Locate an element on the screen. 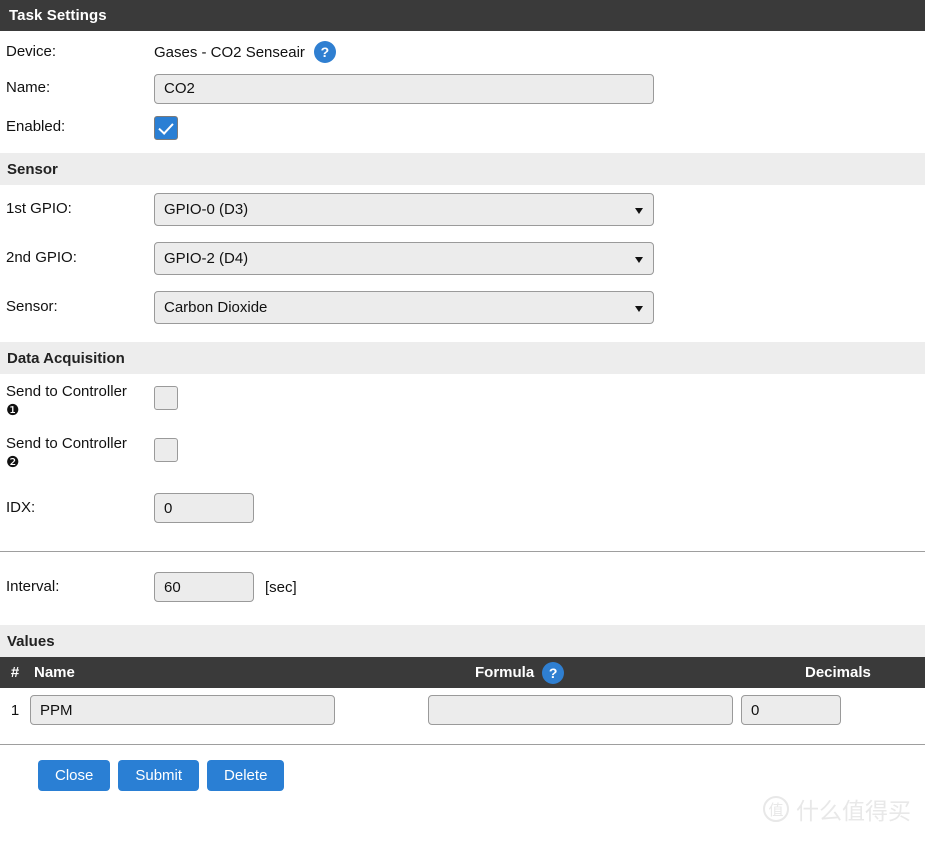 The image size is (925, 841). gpio1-select: GPIO-0 (D3) is located at coordinates (404, 209).